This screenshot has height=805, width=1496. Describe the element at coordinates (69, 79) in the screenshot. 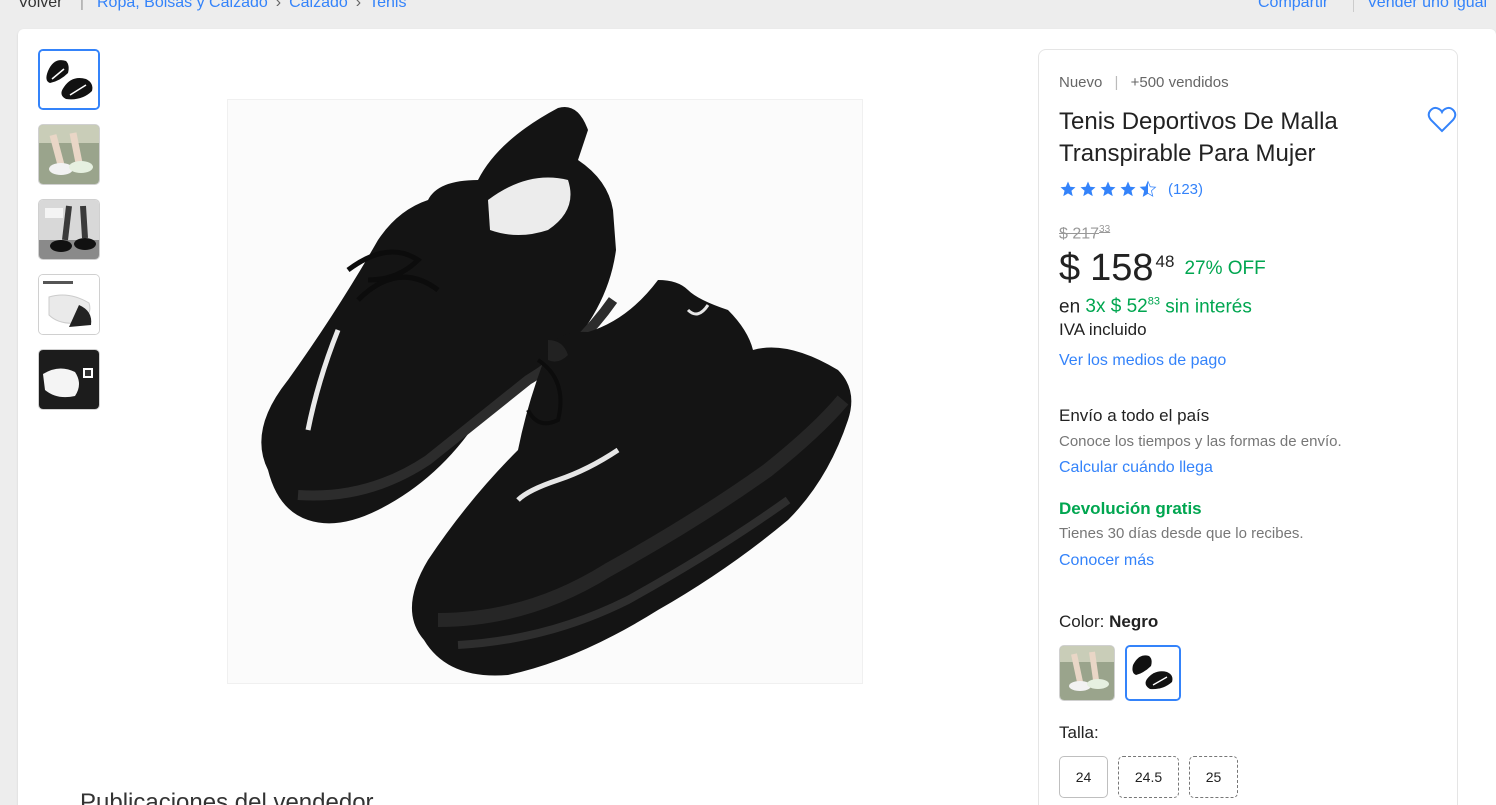

I see `thumbnail-shoe-black-pair` at that location.